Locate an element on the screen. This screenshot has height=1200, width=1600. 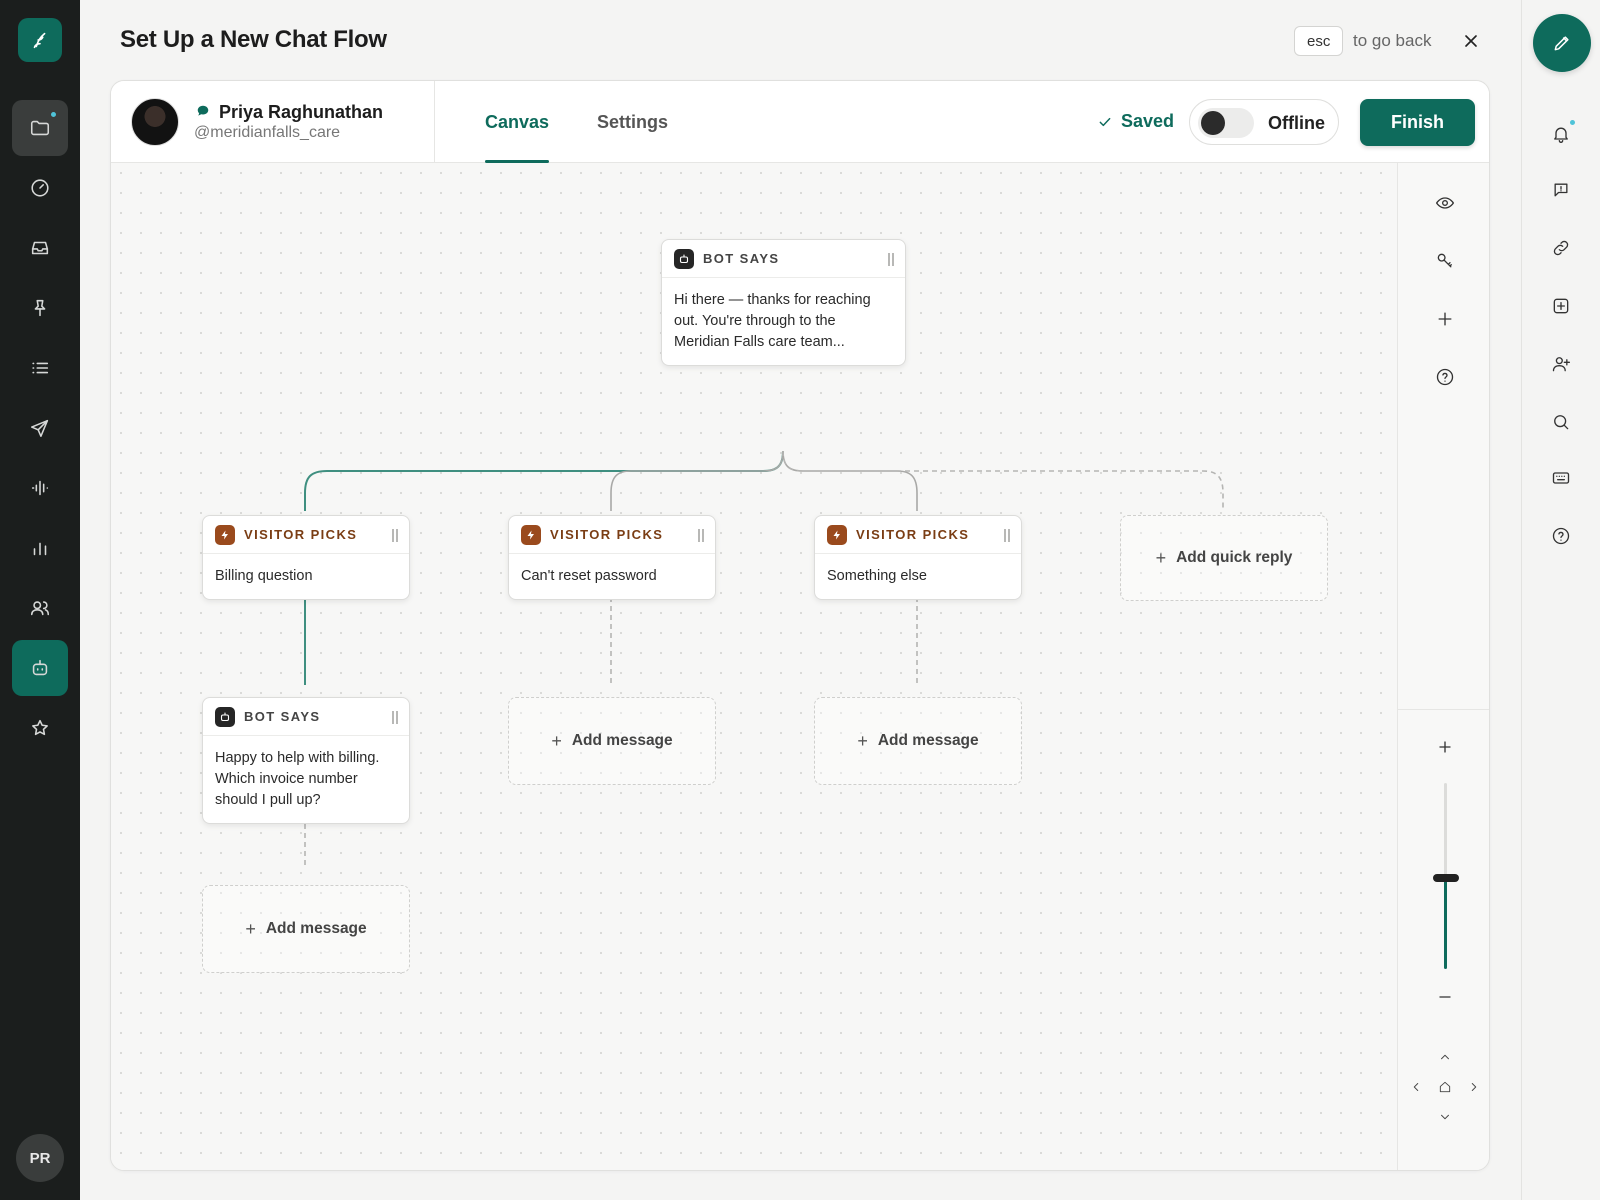
help-button is located at coordinates (1561, 536).